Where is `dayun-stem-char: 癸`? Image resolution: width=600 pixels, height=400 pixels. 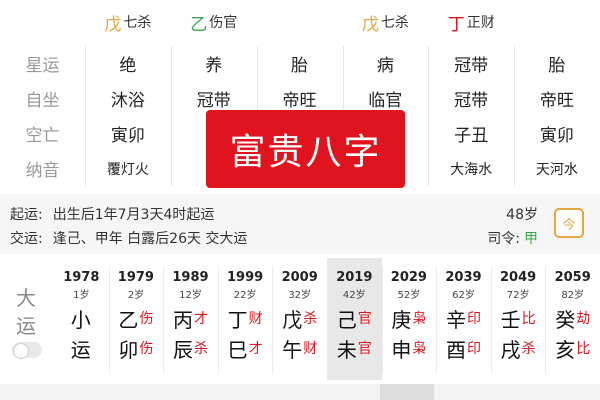 dayun-stem-char: 癸 is located at coordinates (565, 319).